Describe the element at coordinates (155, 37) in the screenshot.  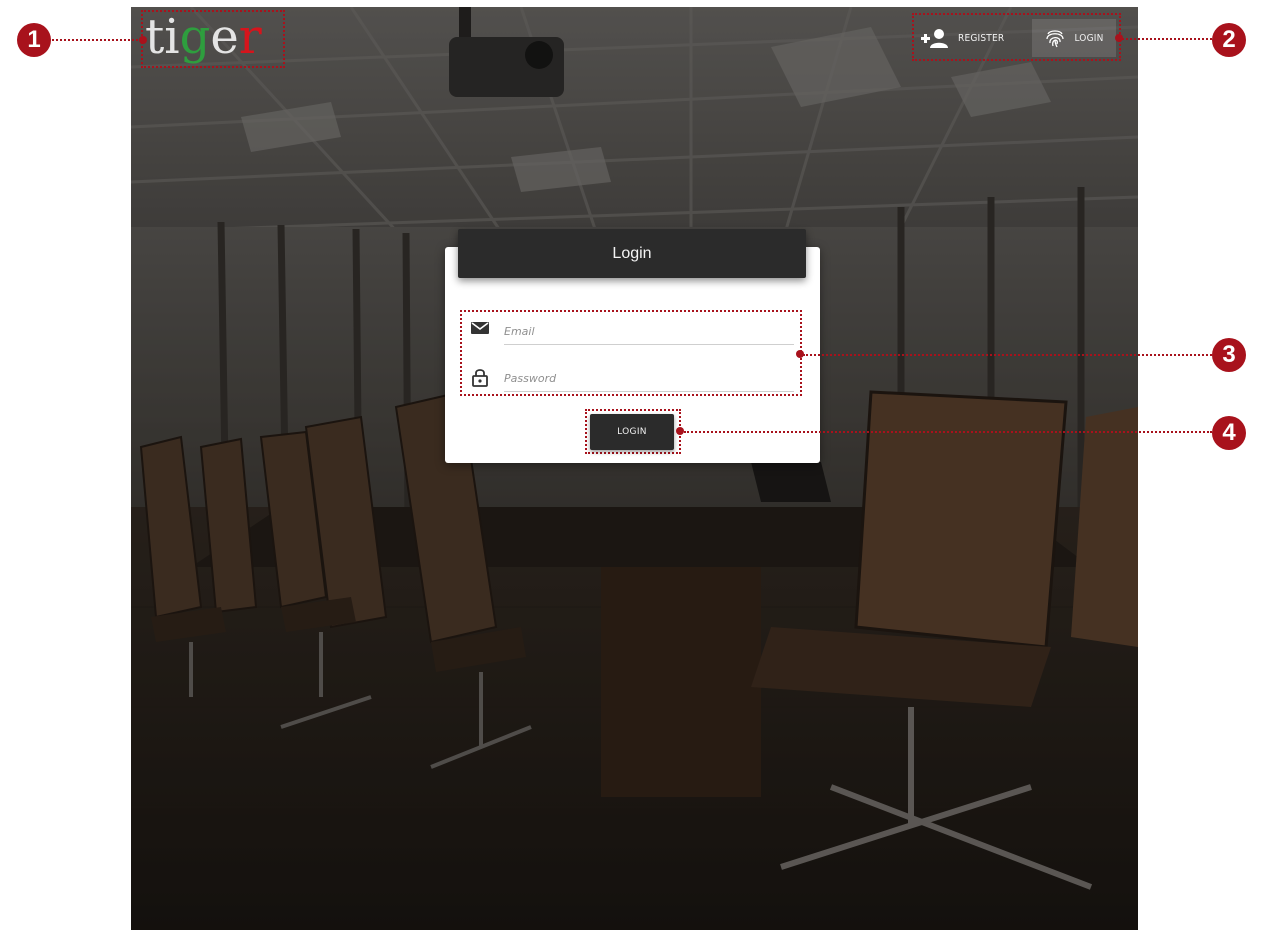
I see `logo-letter: t` at that location.